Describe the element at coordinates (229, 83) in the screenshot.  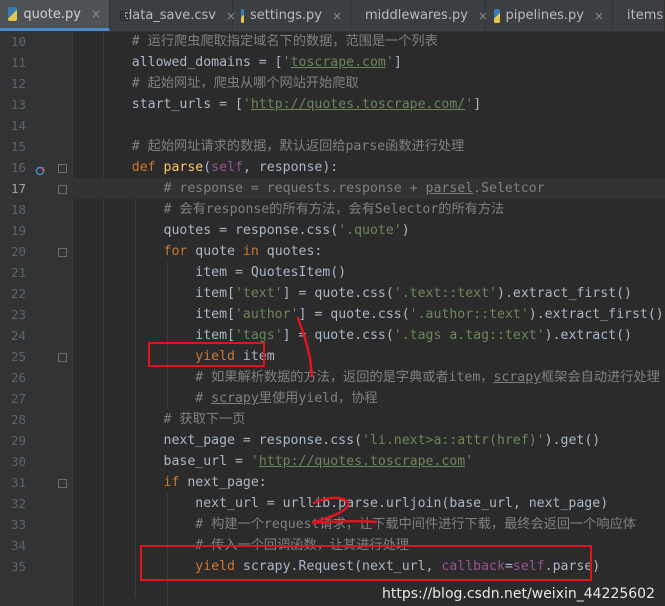
I see `code-text: # 起始网址，爬虫从哪个网站开始爬取` at that location.